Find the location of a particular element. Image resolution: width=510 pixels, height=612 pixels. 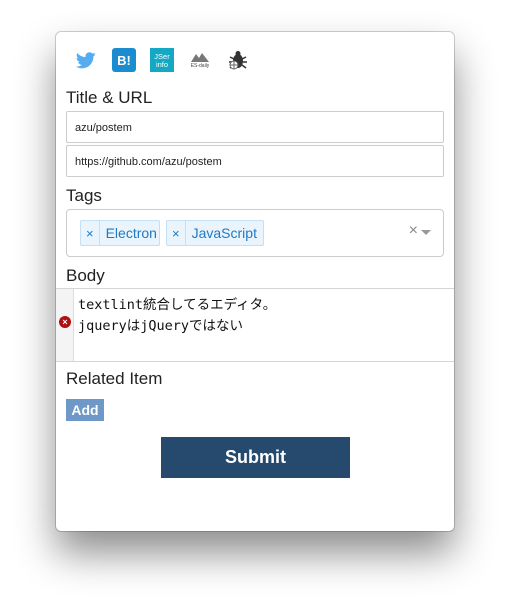

body-editor: × textlint統合してるエディタ。 jqueryはjQueryではない is located at coordinates (255, 325).